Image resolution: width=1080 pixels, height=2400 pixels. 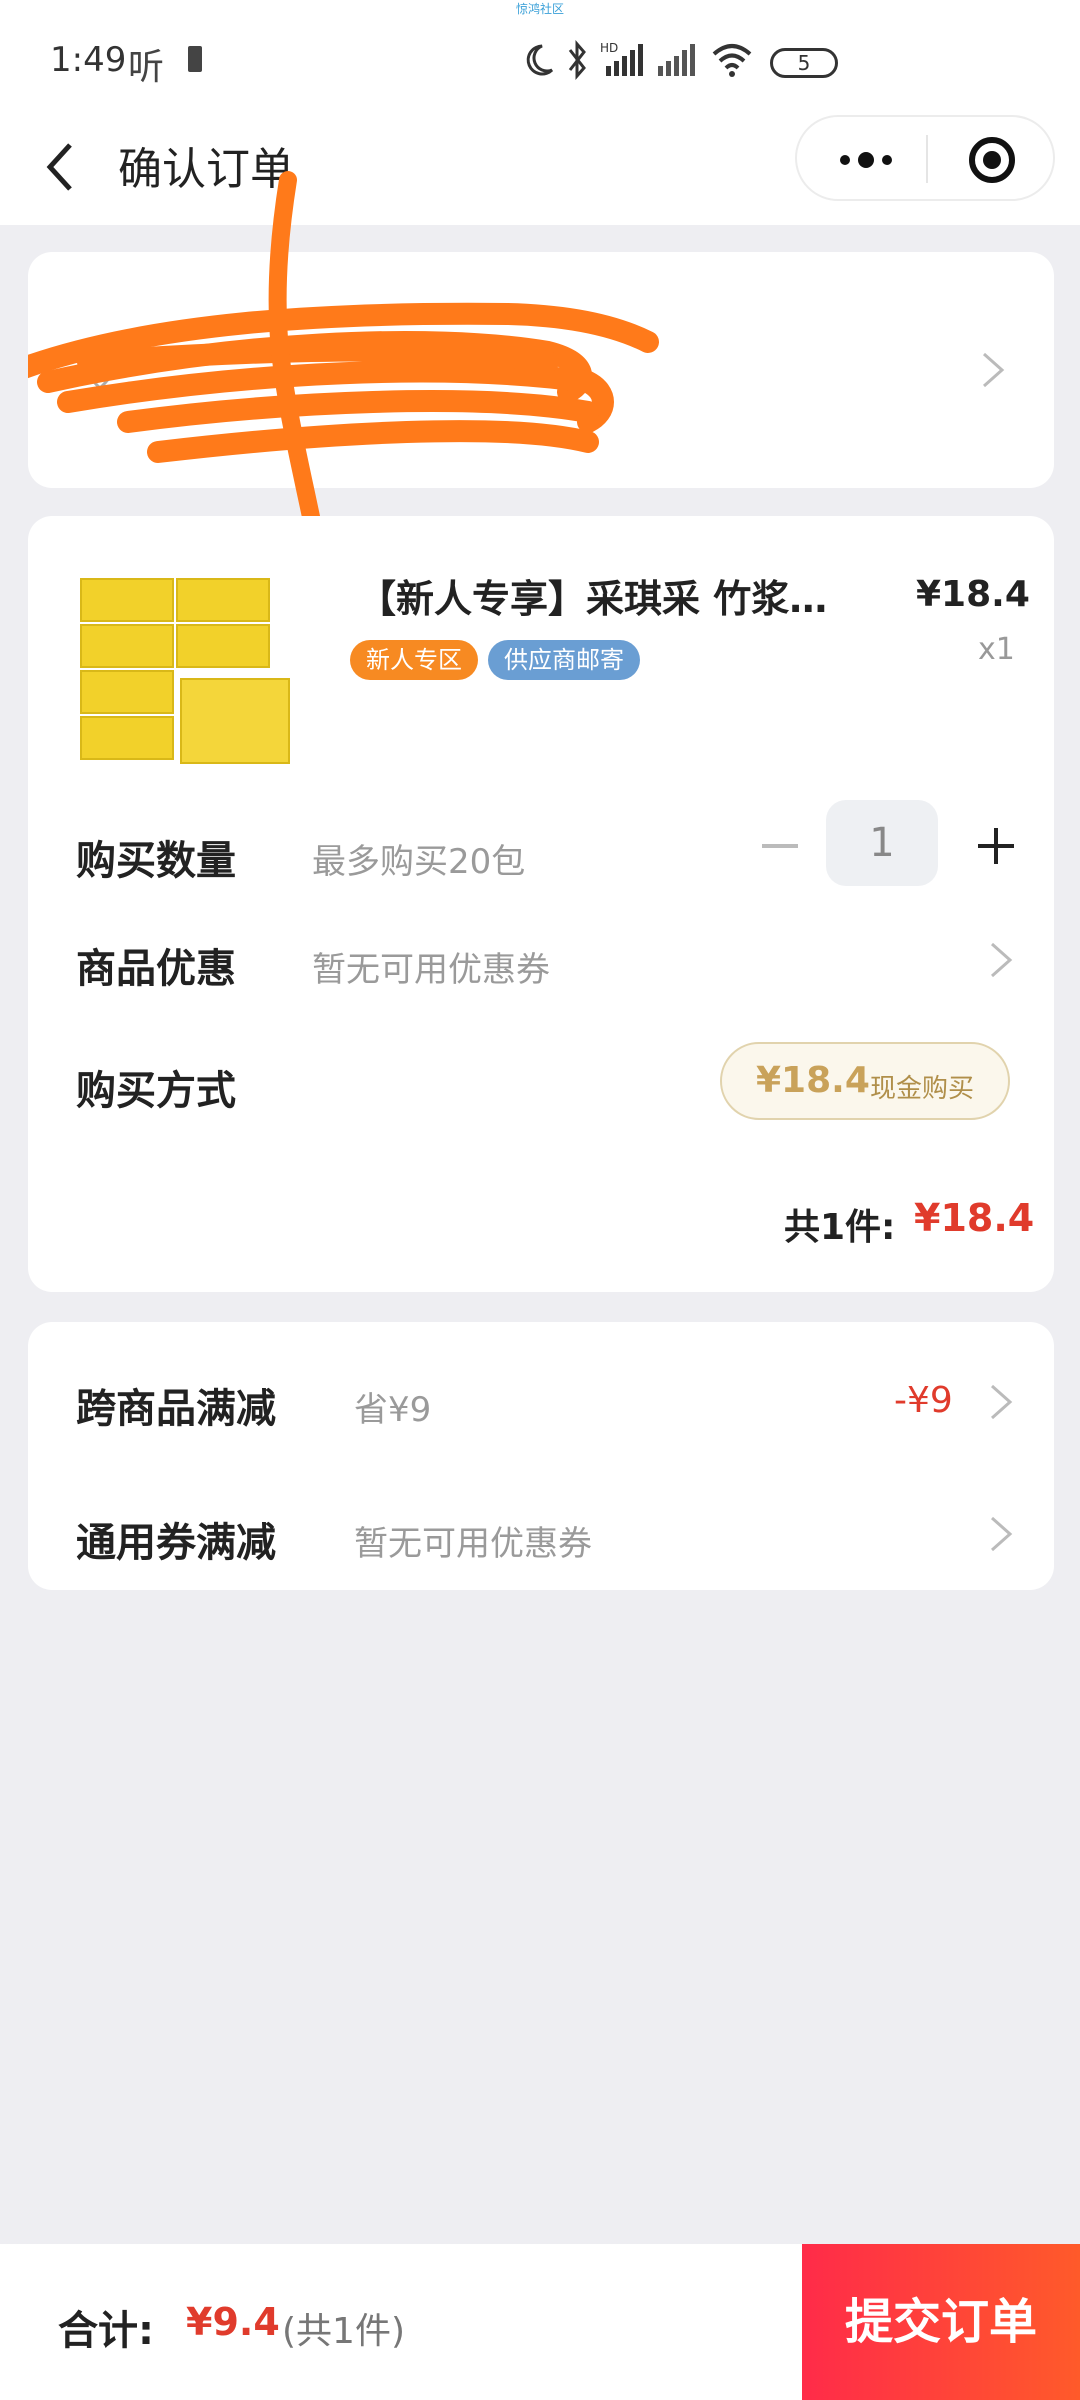 What do you see at coordinates (1001, 1402) in the screenshot?
I see `cross-discount-chevron-icon` at bounding box center [1001, 1402].